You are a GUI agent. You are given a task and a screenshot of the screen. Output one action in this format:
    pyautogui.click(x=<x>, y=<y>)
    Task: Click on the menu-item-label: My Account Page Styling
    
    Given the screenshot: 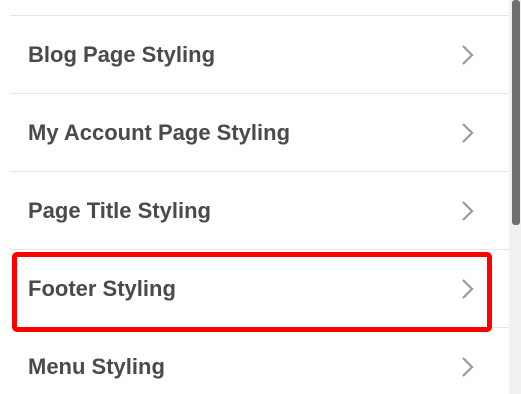 What is the action you would take?
    pyautogui.click(x=159, y=132)
    